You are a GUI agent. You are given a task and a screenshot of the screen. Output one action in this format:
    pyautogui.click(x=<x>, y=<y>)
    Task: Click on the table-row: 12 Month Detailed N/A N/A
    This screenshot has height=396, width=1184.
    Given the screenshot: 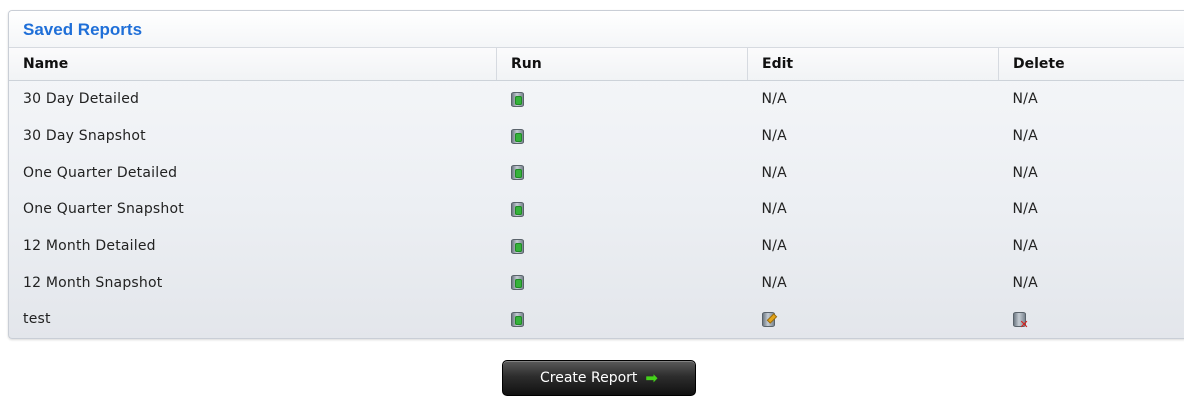 What is the action you would take?
    pyautogui.click(x=596, y=246)
    